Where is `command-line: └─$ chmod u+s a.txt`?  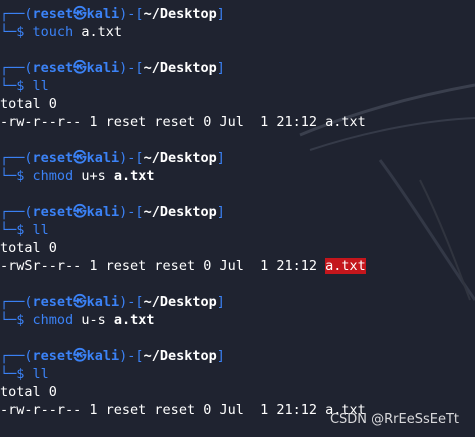
command-line: └─$ chmod u+s a.txt is located at coordinates (77, 176).